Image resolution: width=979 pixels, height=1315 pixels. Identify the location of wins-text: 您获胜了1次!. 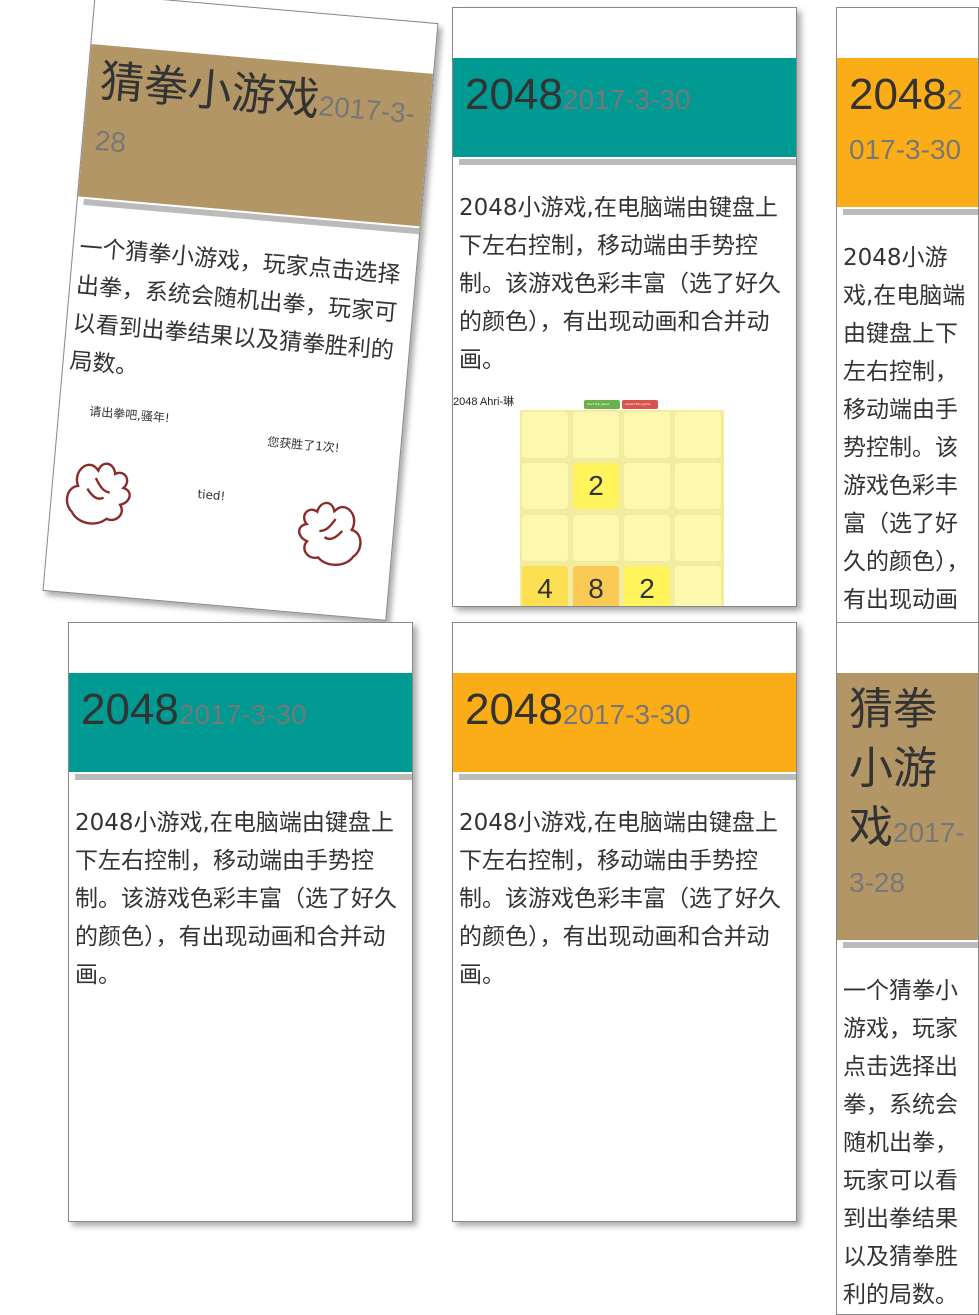
(303, 445).